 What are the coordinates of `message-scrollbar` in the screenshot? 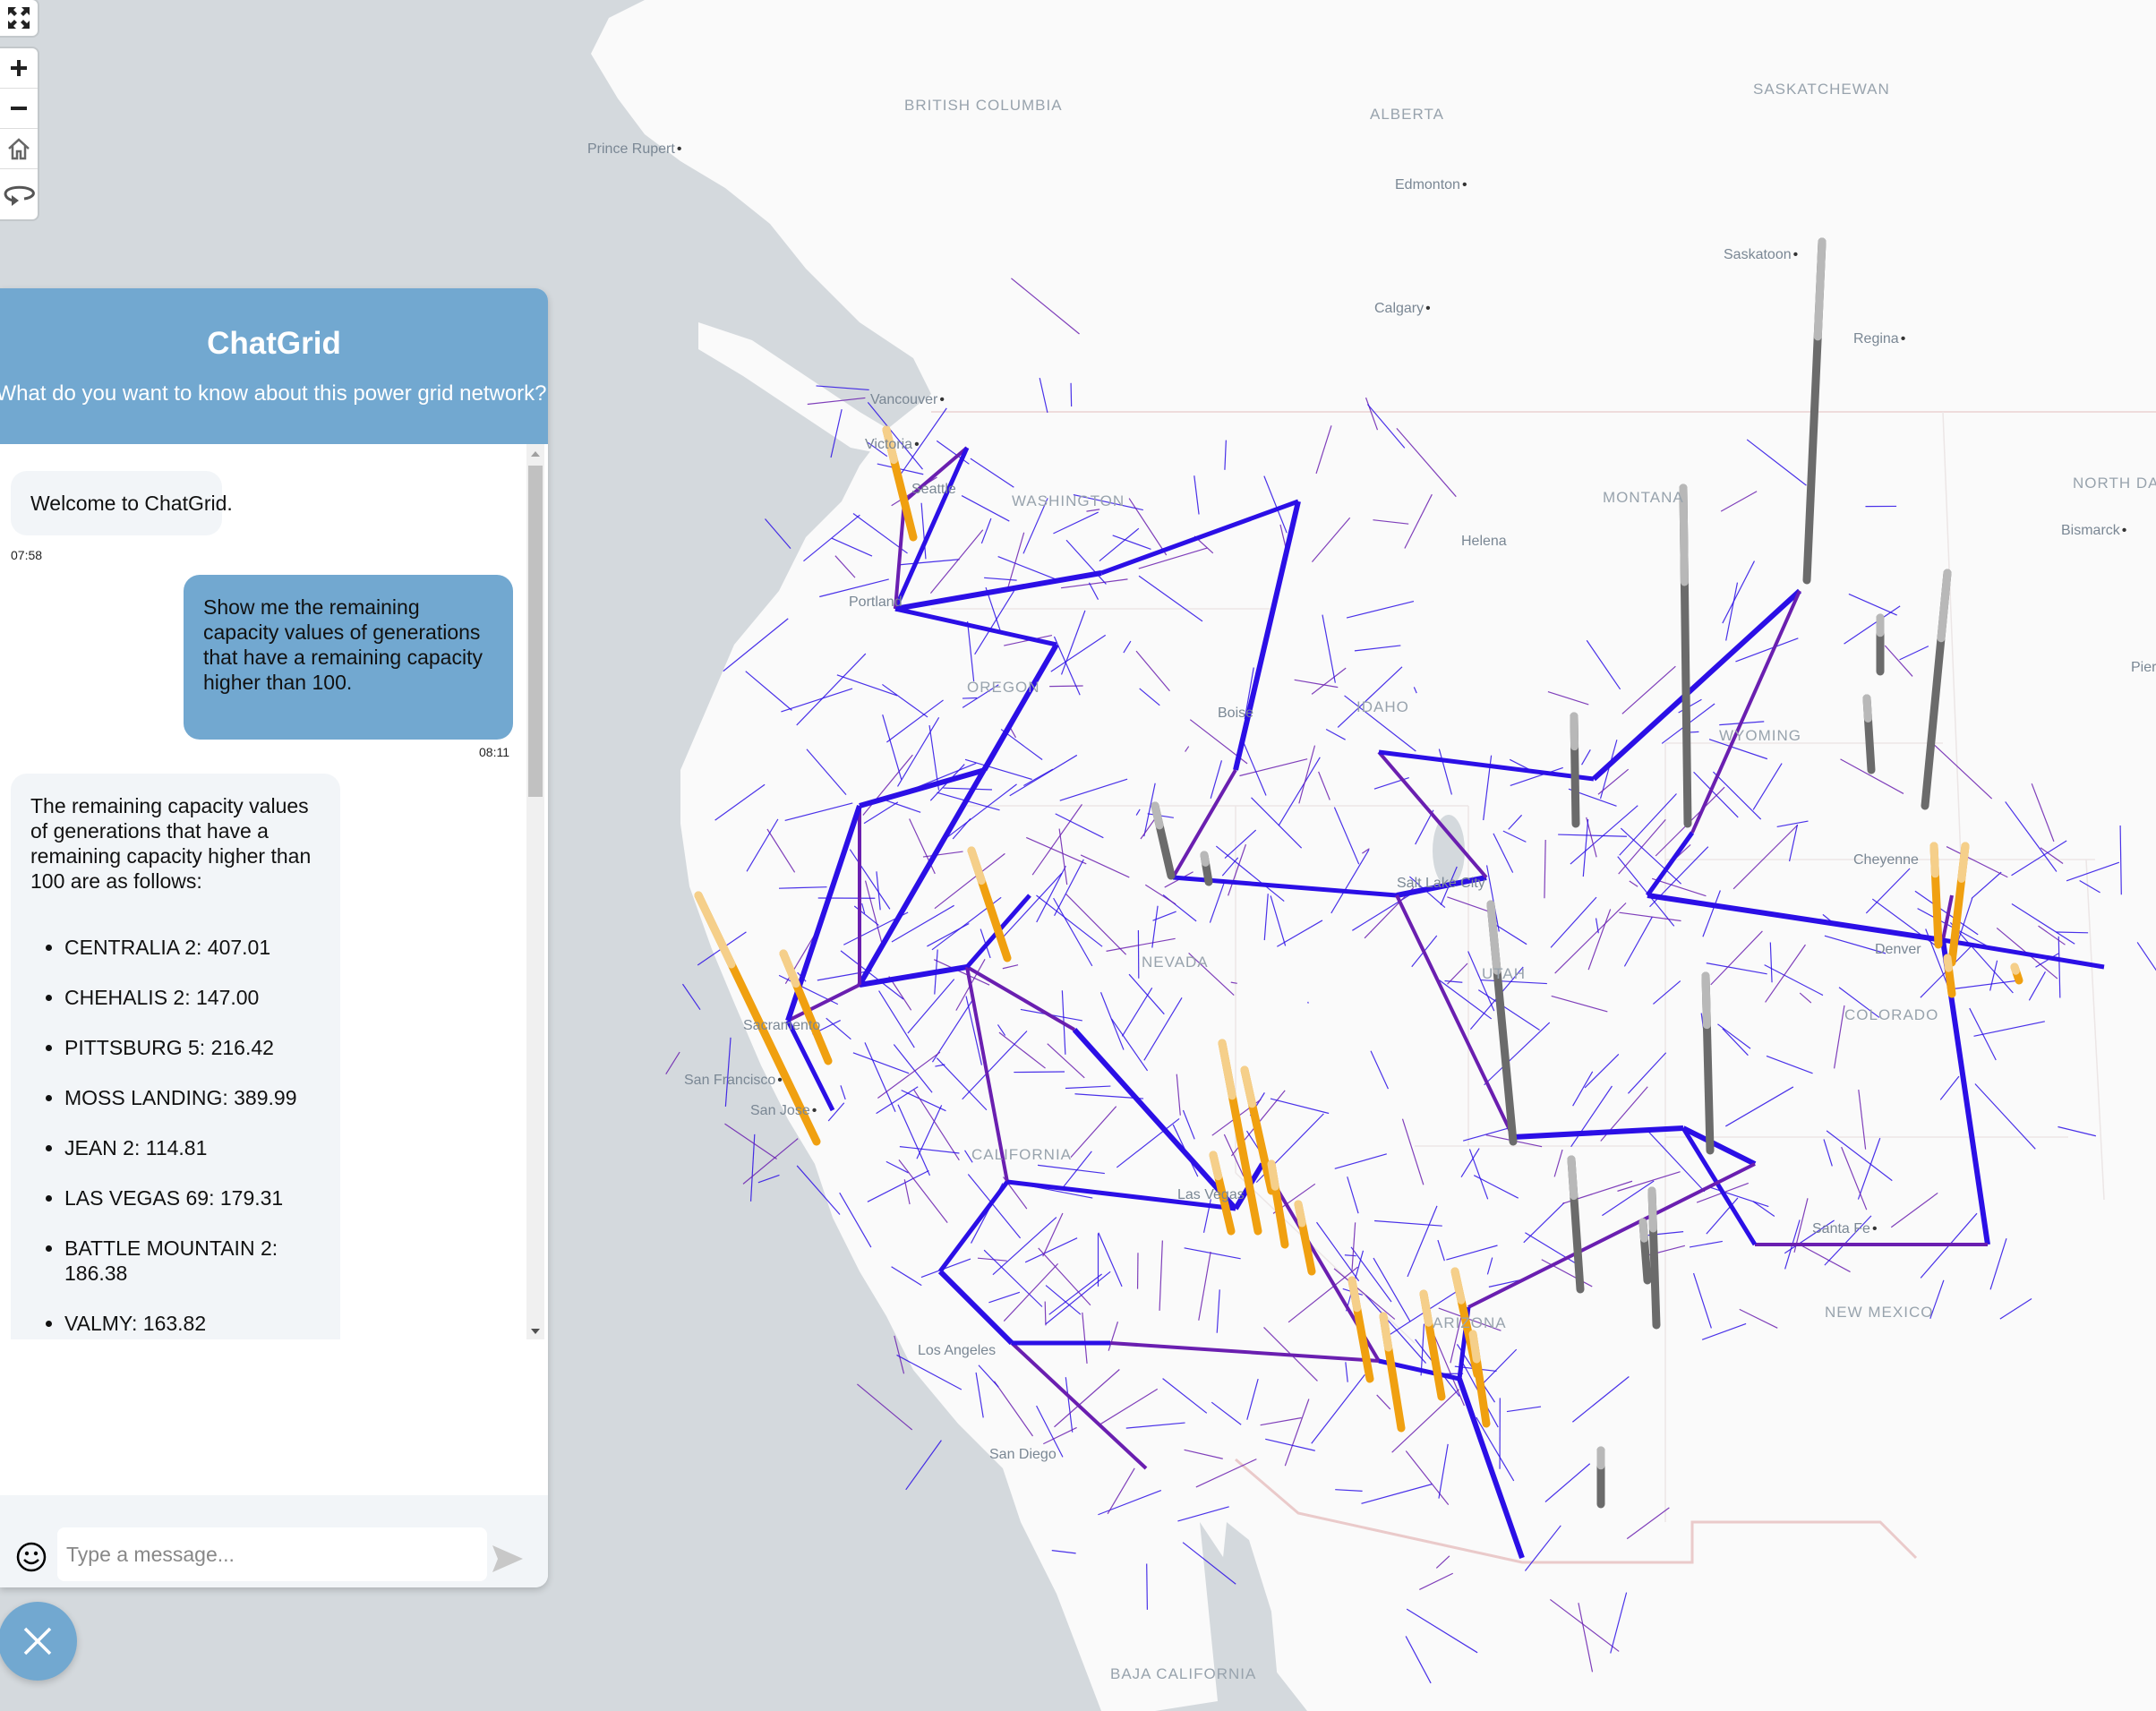 It's located at (535, 892).